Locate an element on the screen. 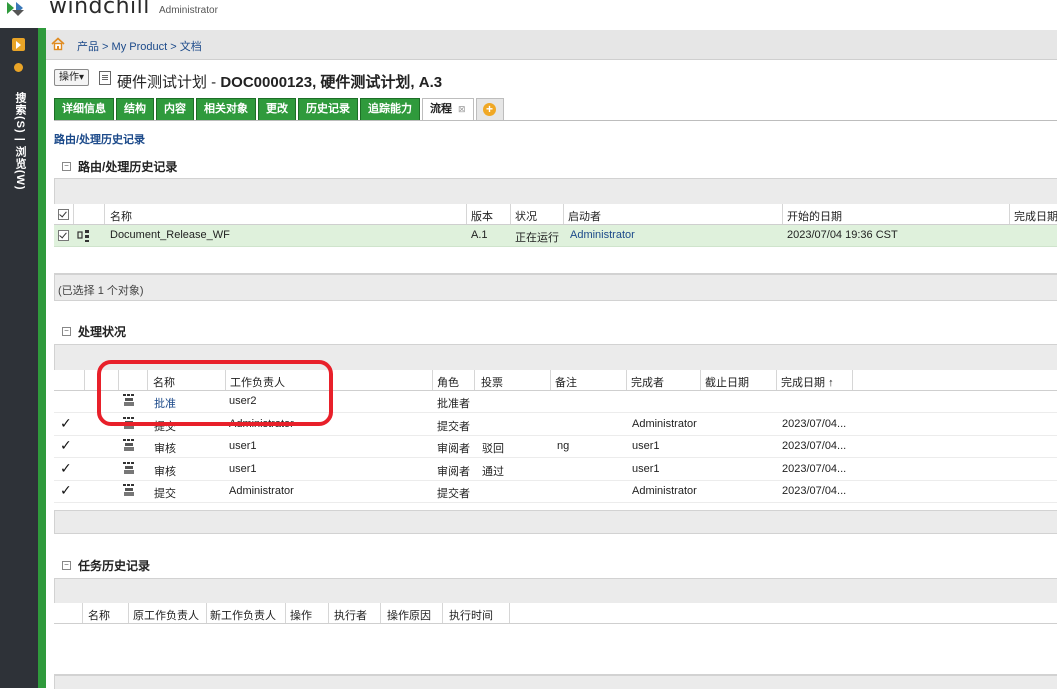  actions-button: 操作▾ is located at coordinates (72, 77).